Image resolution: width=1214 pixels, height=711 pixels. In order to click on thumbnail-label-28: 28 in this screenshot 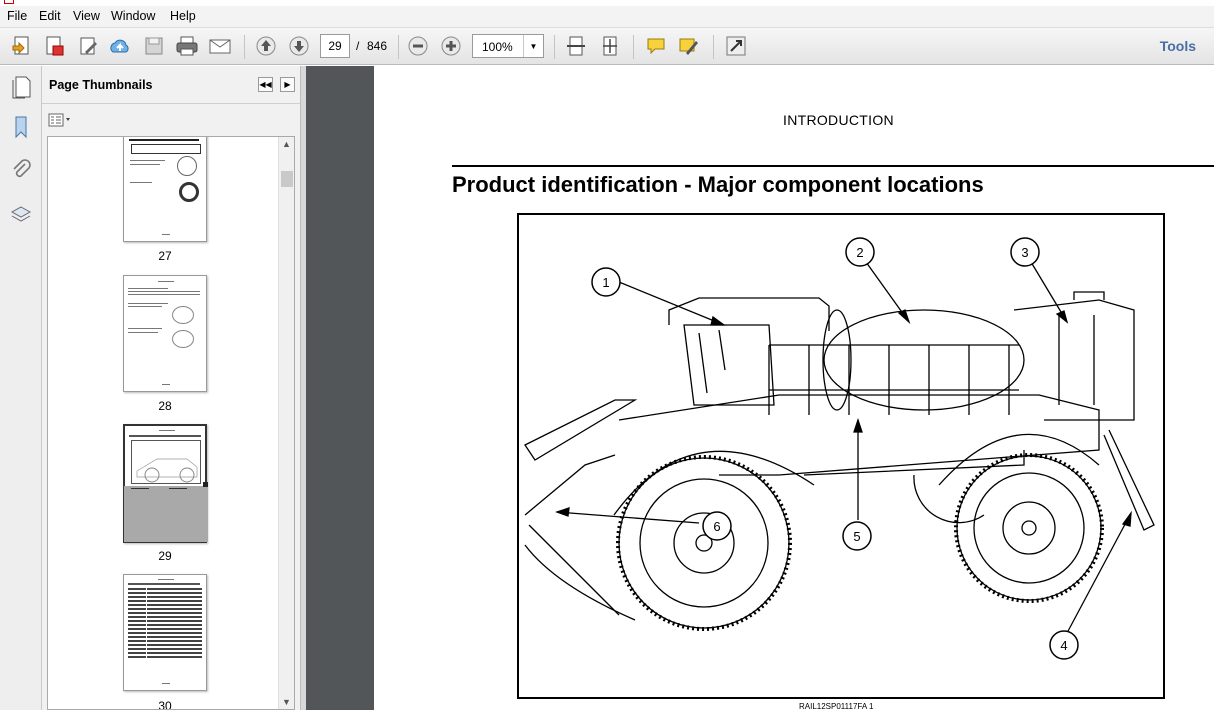, I will do `click(165, 406)`.